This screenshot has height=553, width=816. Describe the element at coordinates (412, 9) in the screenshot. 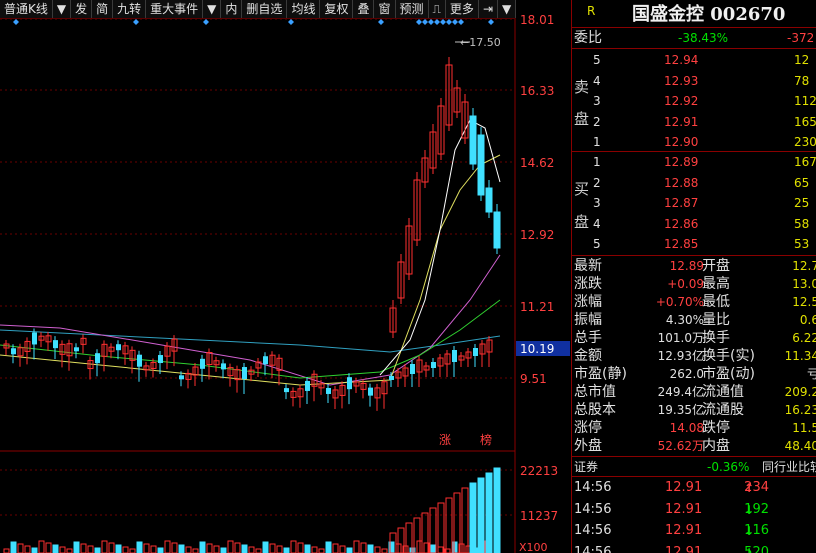

I see `toolbar-item: 预测` at that location.